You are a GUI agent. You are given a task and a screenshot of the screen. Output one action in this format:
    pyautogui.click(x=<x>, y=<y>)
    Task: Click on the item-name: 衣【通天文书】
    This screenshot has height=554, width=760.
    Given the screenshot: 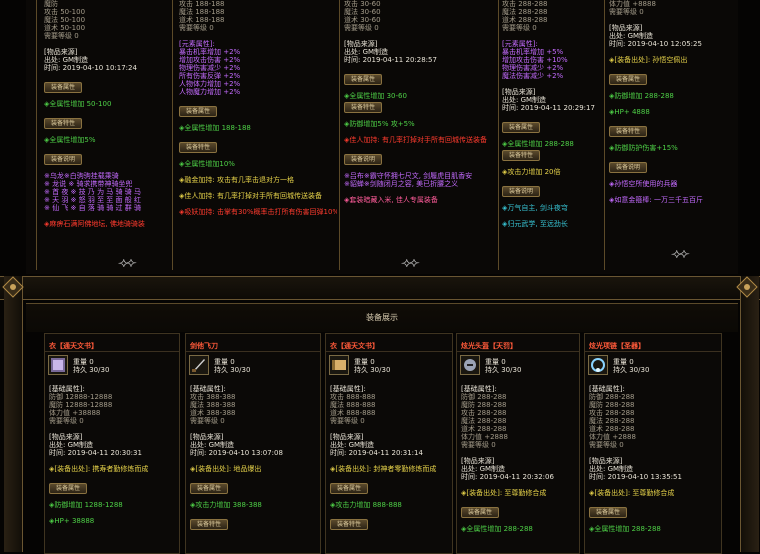 What is the action you would take?
    pyautogui.click(x=73, y=346)
    